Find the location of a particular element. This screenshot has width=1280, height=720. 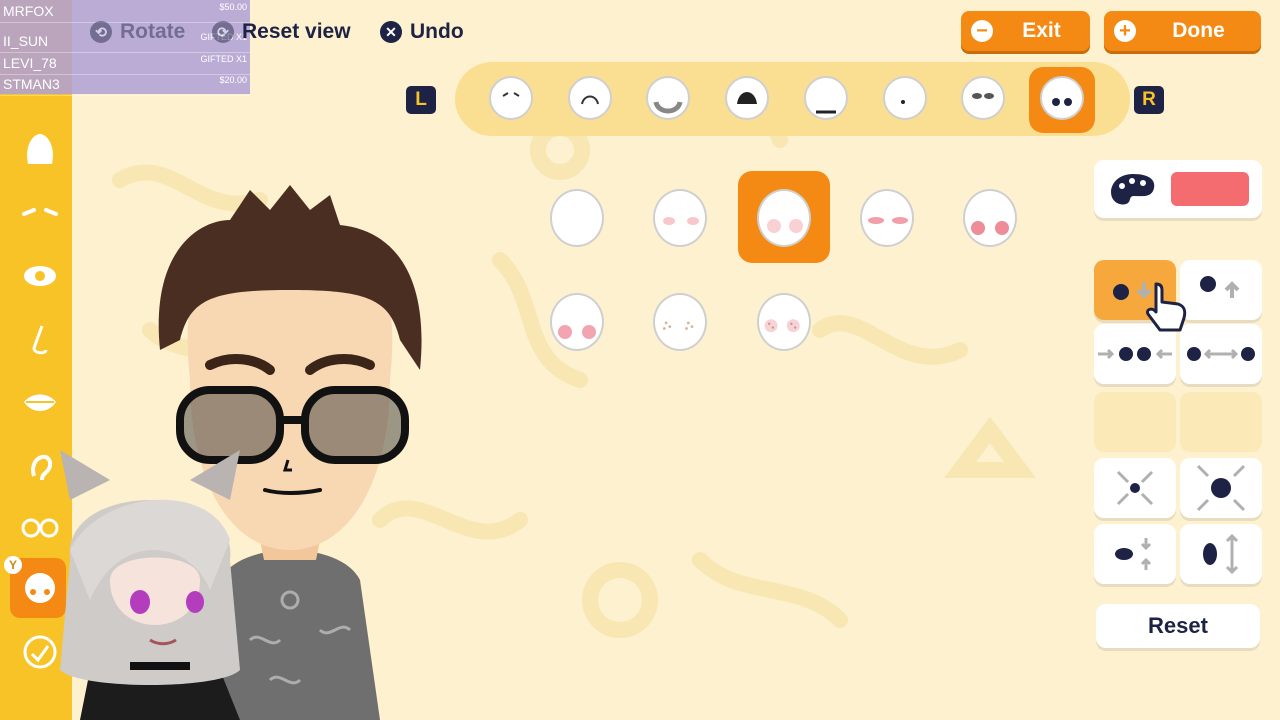

hair-icon is located at coordinates (40, 149).